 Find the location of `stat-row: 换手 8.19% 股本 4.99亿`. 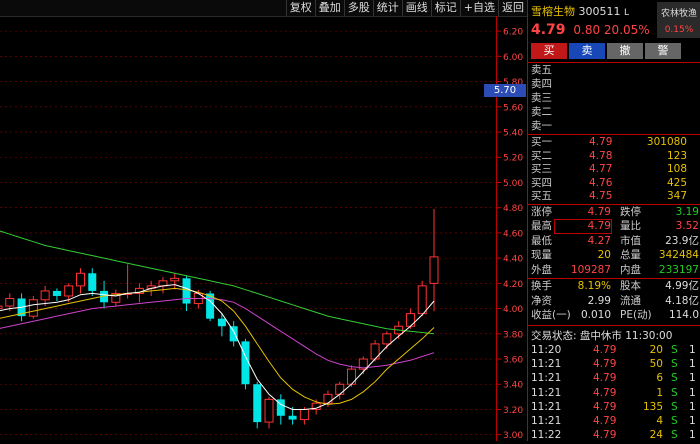

stat-row: 换手 8.19% 股本 4.99亿 is located at coordinates (615, 286).